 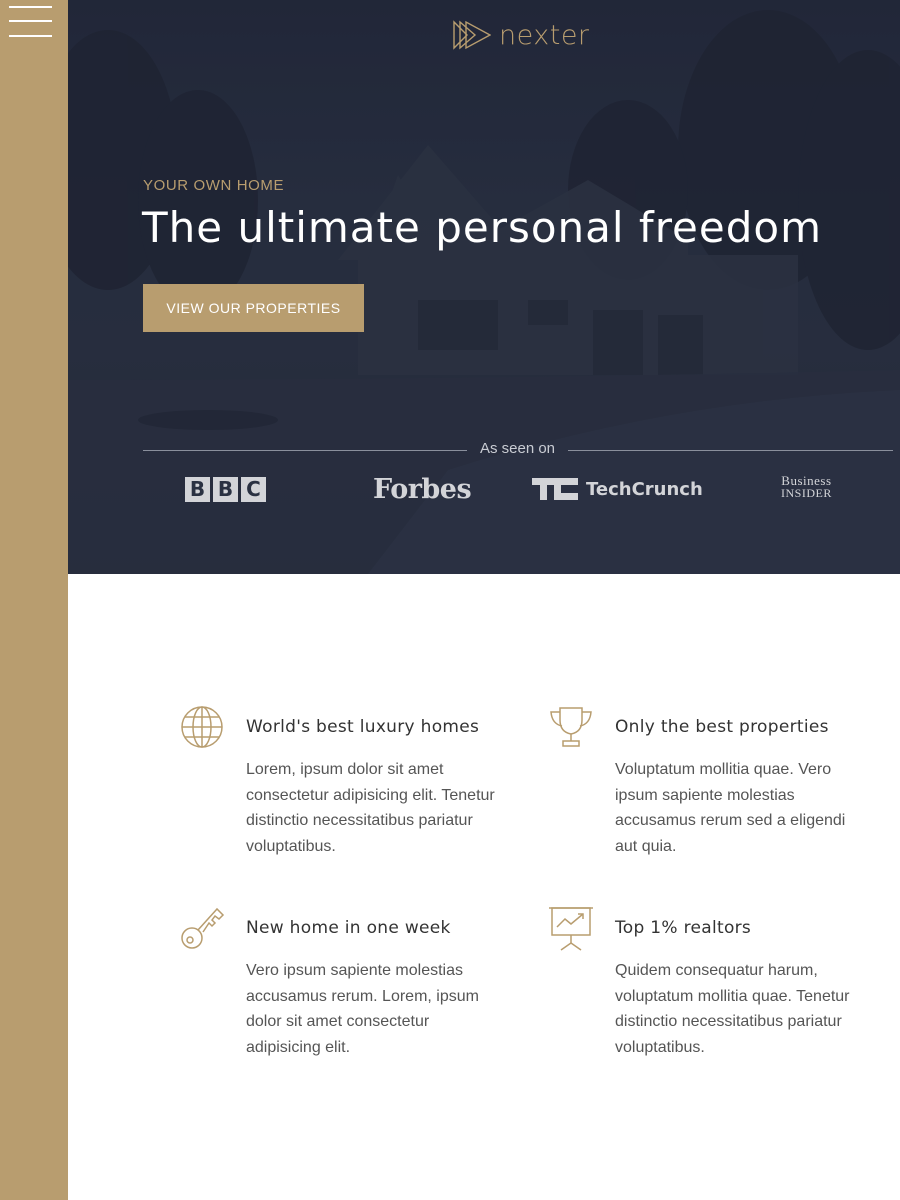 What do you see at coordinates (482, 227) in the screenshot?
I see `hero-headline: The ultimate personal freedom` at bounding box center [482, 227].